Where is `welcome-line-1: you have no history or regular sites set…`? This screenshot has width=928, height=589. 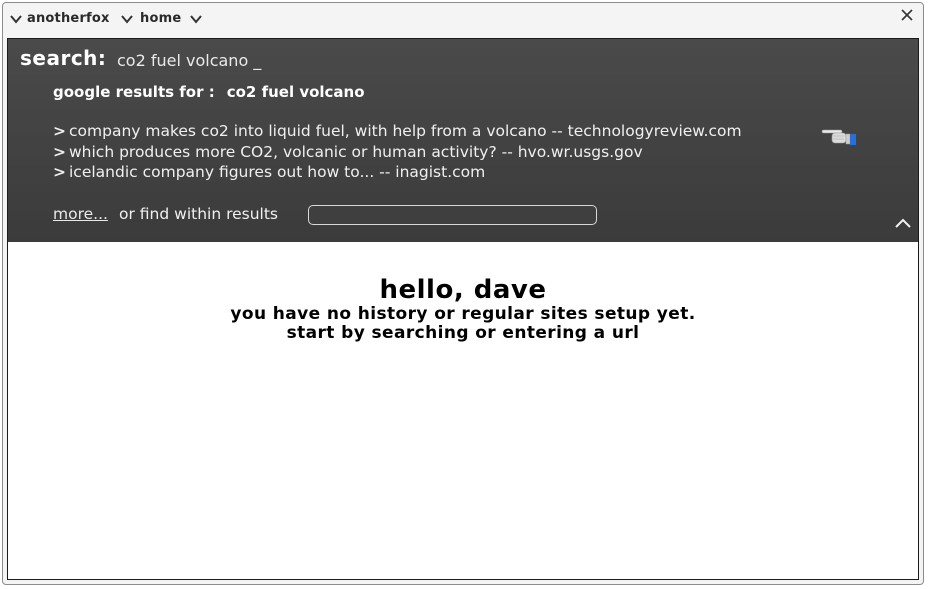
welcome-line-1: you have no history or regular sites set… is located at coordinates (463, 314).